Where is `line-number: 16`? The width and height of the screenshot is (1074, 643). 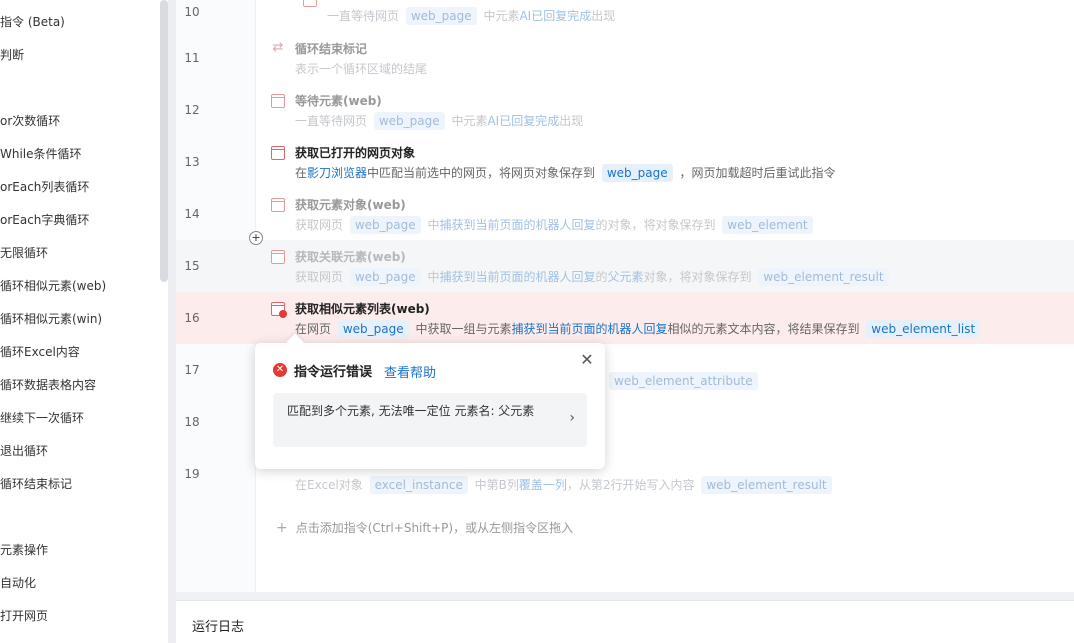 line-number: 16 is located at coordinates (192, 318).